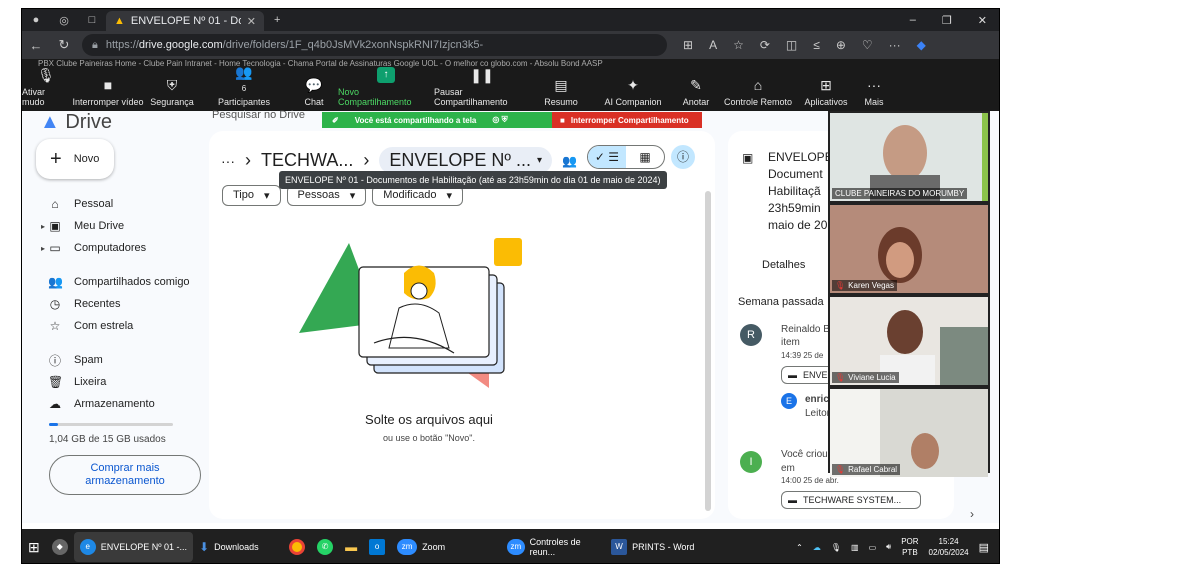 This screenshot has width=1196, height=571. Describe the element at coordinates (117, 382) in the screenshot. I see `sidebar-item-lixeira: 🗑 Lixeira` at that location.